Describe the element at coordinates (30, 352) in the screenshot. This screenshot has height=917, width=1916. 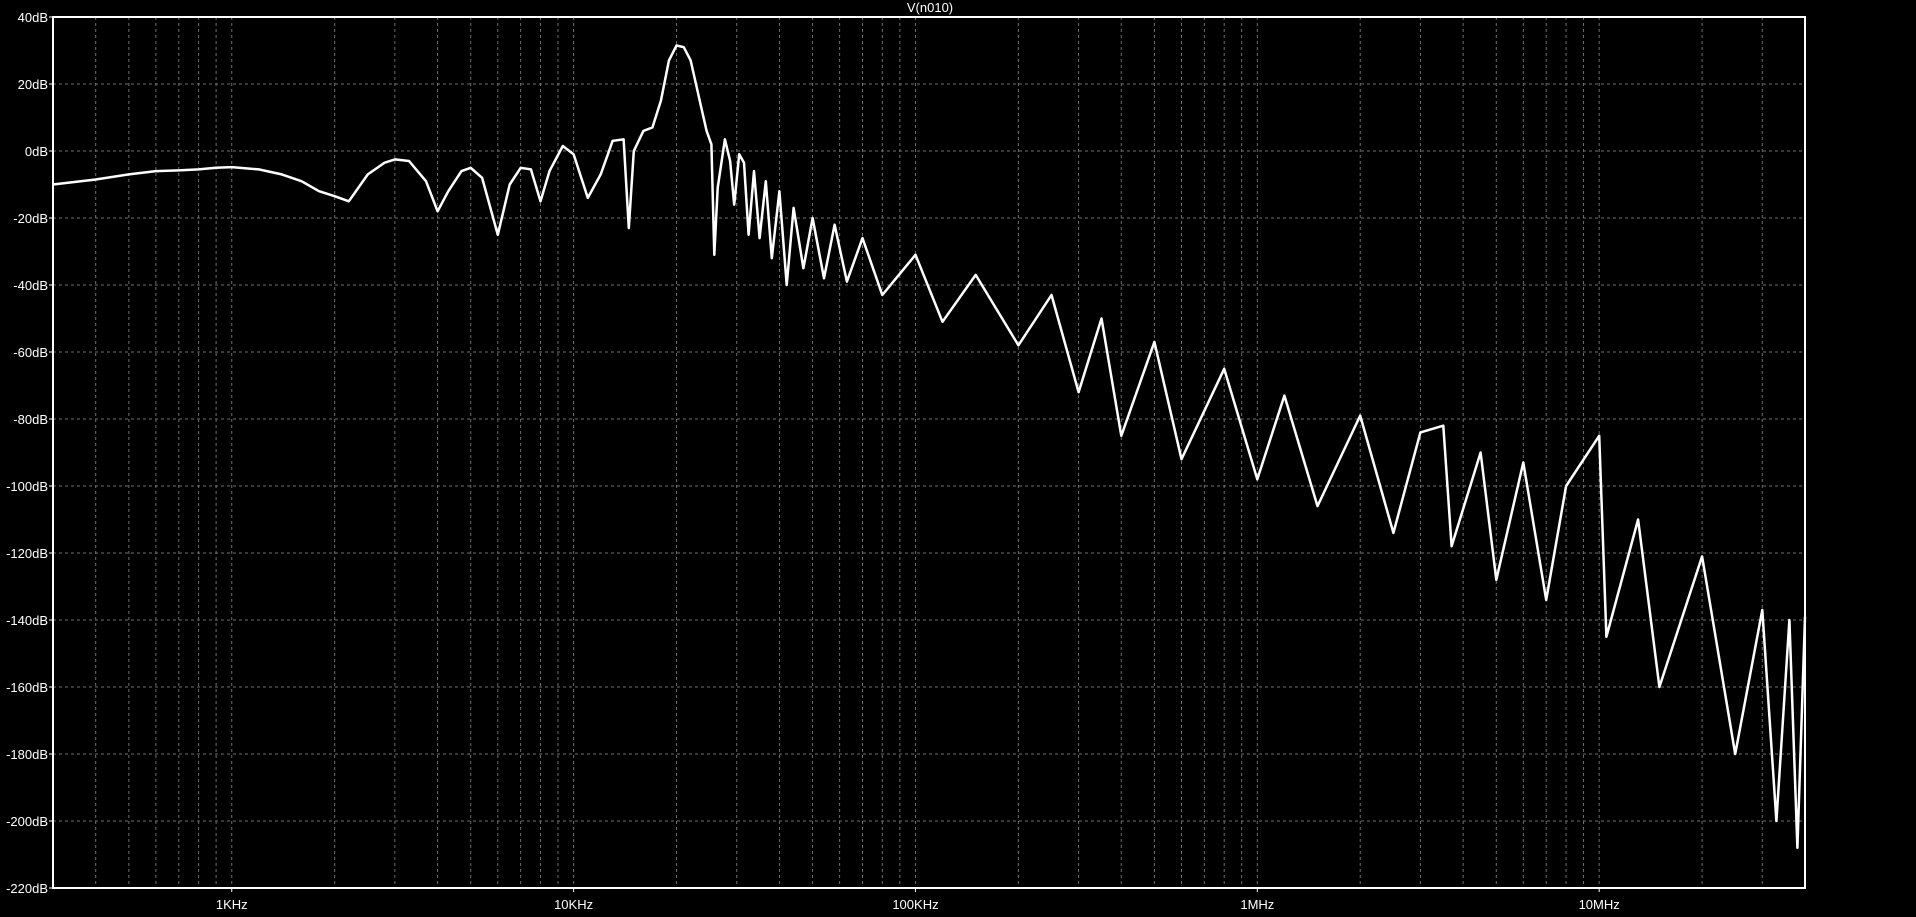
I see `y-tick-label: -60dB` at that location.